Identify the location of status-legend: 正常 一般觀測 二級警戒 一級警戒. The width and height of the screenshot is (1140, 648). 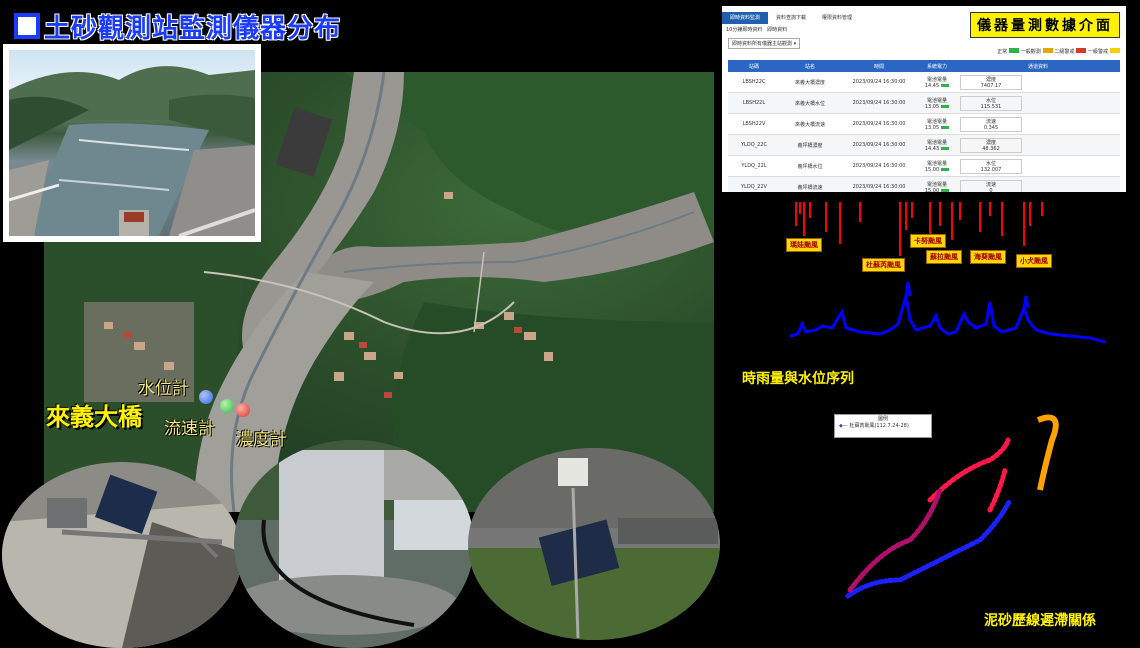
(1058, 51).